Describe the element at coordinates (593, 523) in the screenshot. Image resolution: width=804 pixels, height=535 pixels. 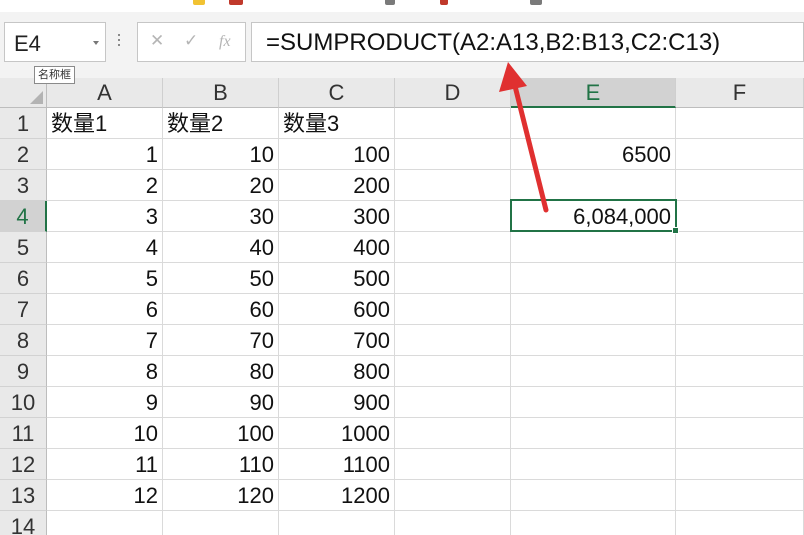
I see `cell-e14` at that location.